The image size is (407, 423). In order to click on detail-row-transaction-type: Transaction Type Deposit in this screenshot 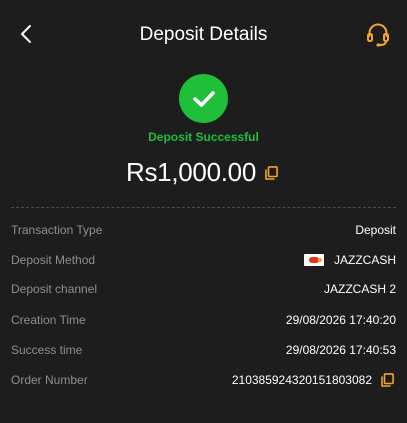, I will do `click(203, 230)`.